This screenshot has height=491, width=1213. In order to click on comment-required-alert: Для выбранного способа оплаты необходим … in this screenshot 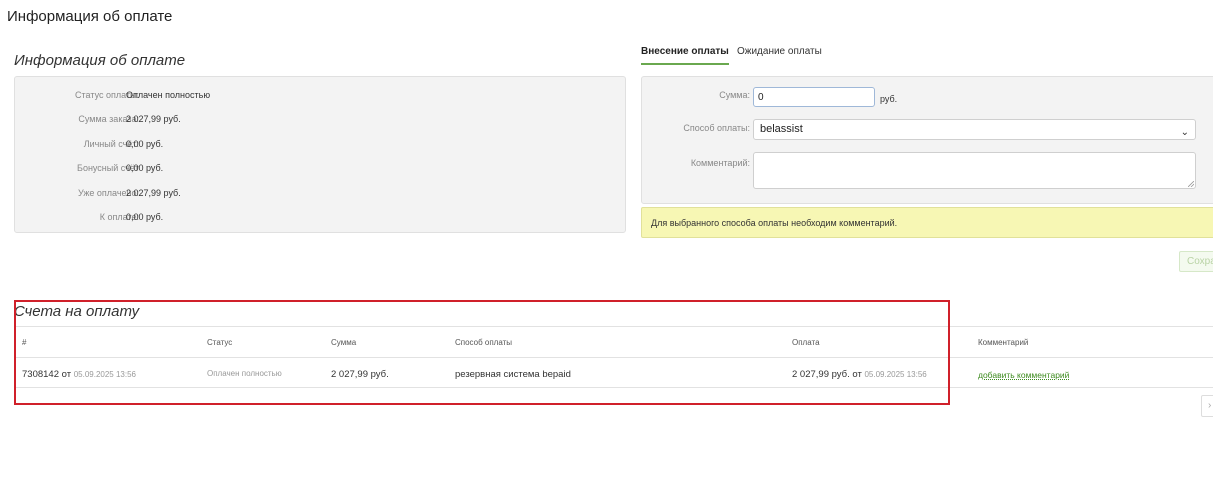, I will do `click(927, 222)`.